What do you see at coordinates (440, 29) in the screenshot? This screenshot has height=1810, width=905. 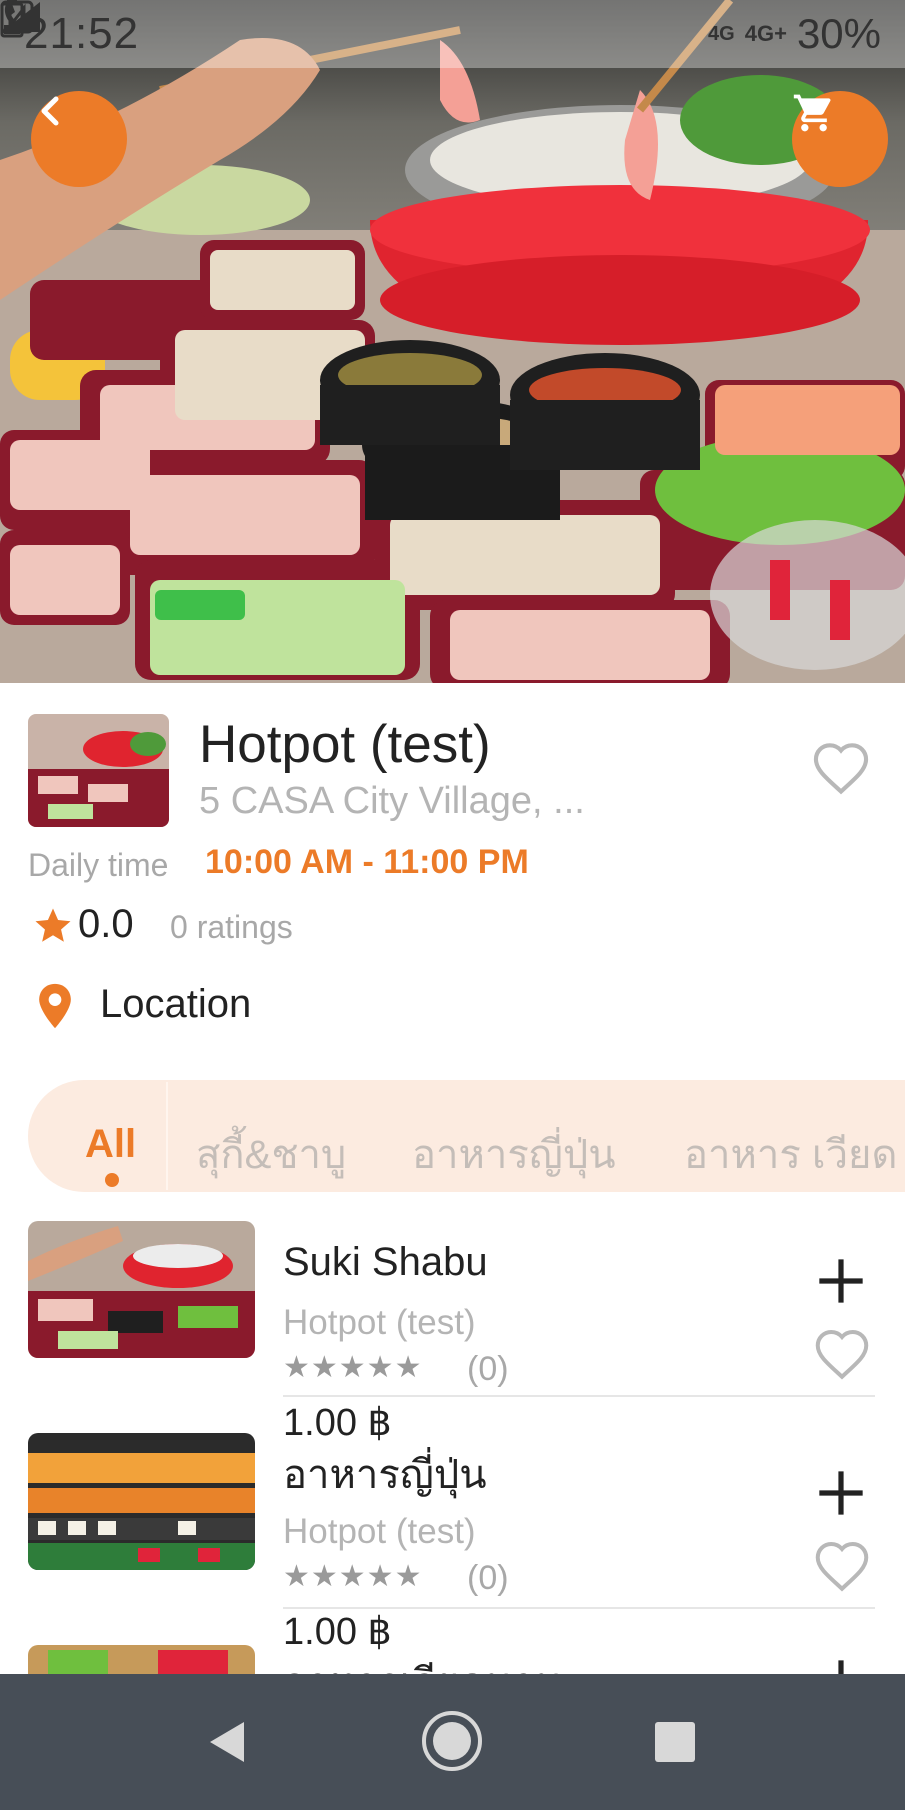 I see `status-icons: 4G 4G+ 30%` at bounding box center [440, 29].